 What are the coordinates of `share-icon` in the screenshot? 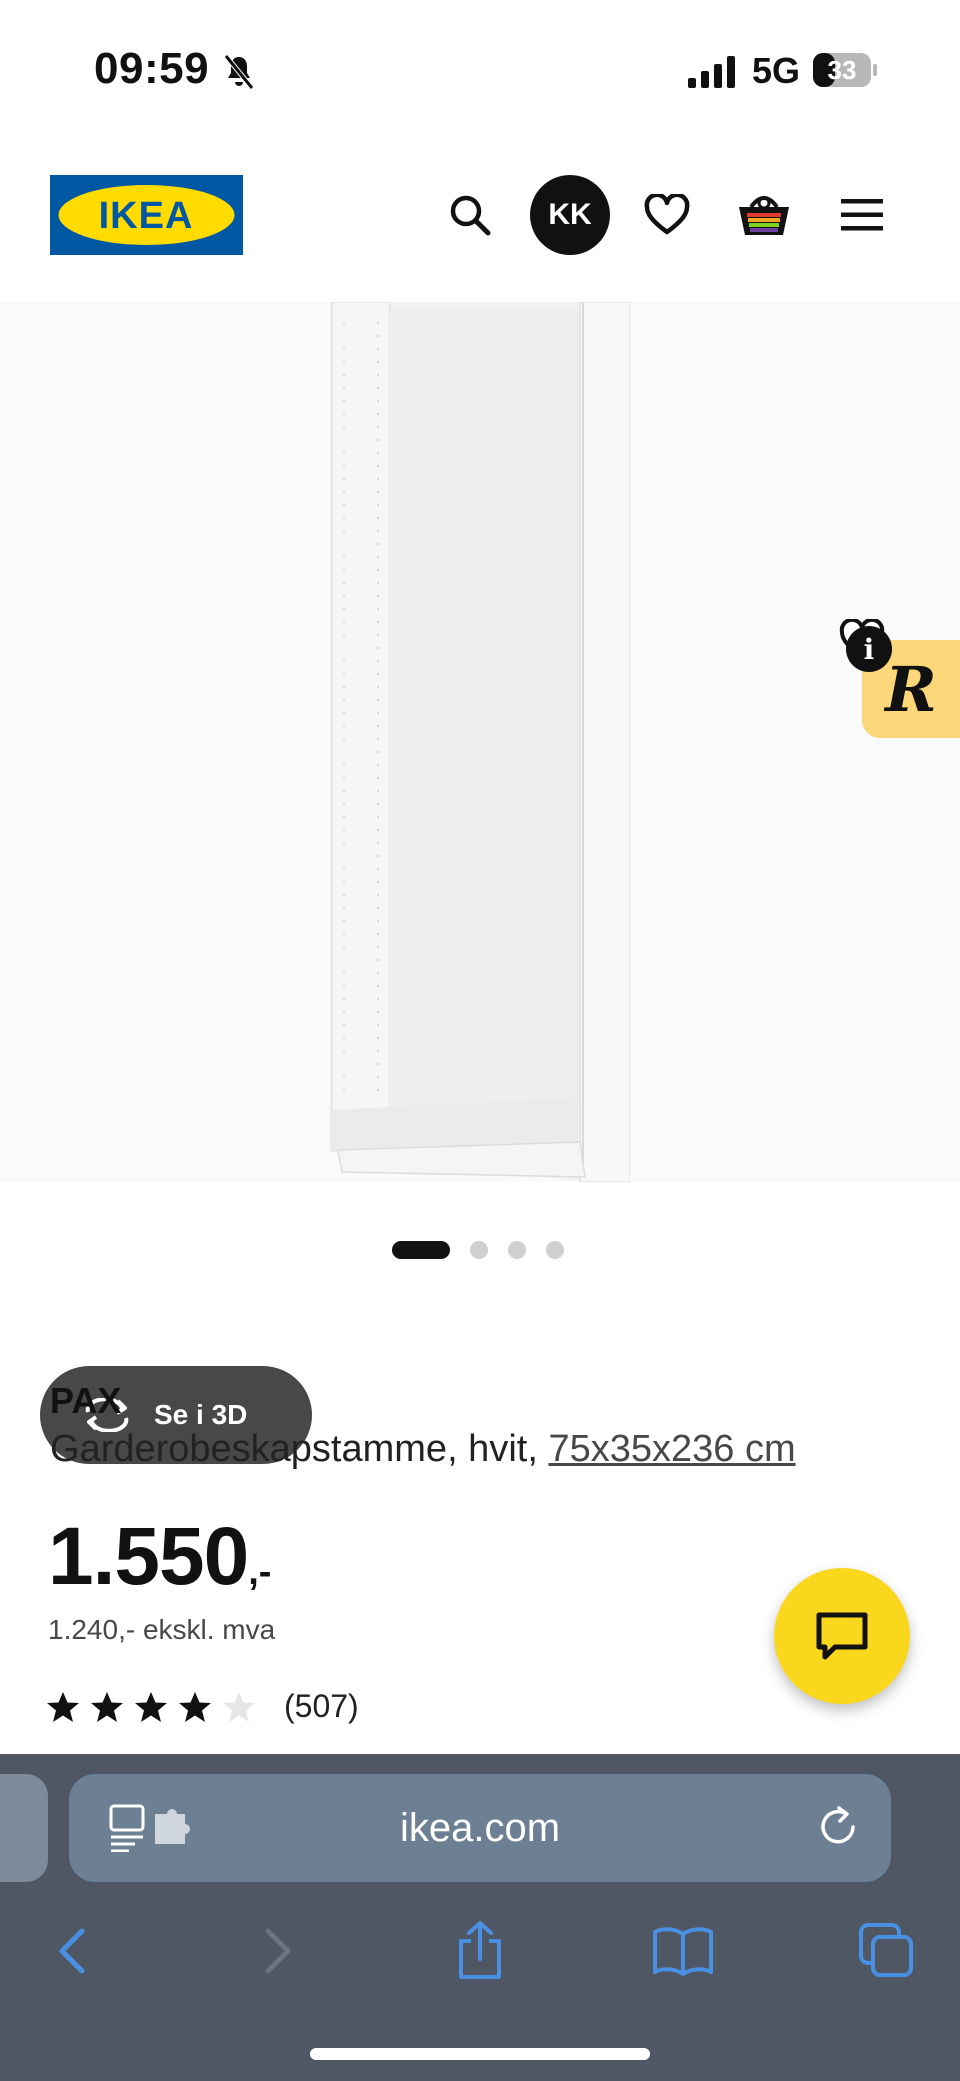 It's located at (480, 1951).